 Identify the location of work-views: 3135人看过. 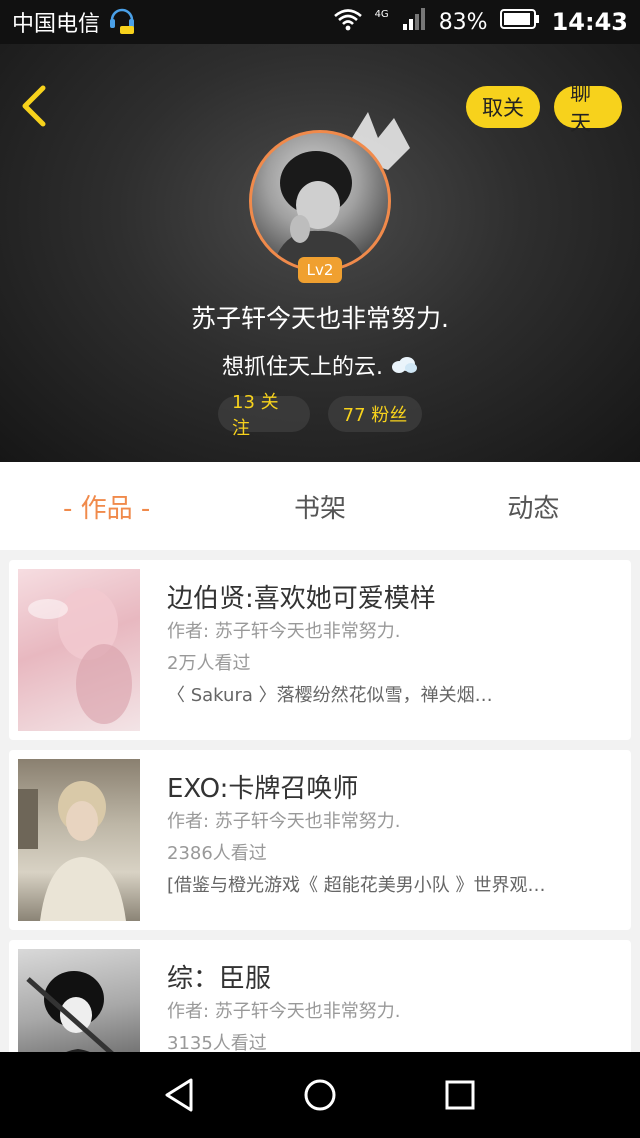
(217, 1042).